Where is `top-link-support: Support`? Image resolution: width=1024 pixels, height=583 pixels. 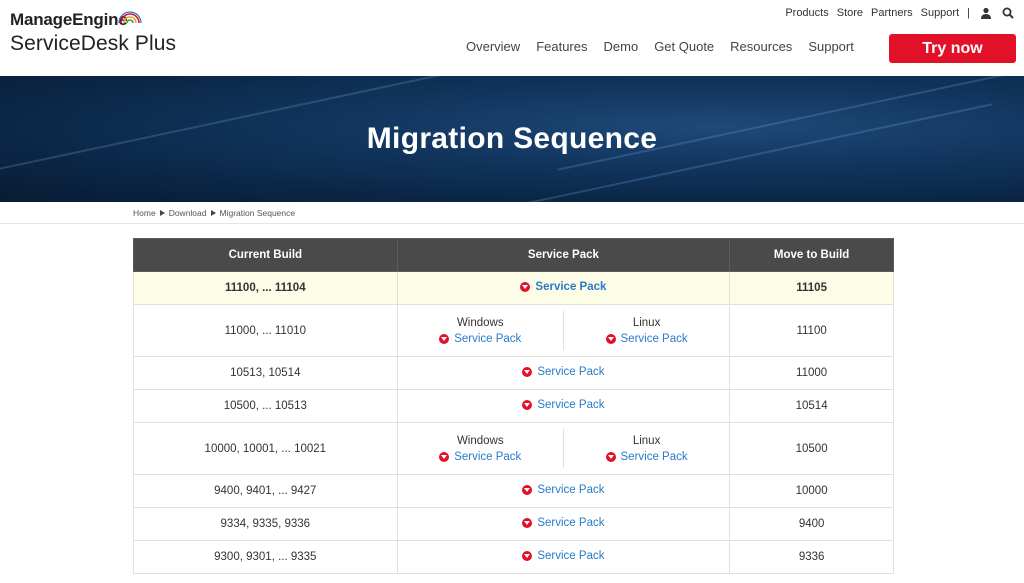 top-link-support: Support is located at coordinates (940, 13).